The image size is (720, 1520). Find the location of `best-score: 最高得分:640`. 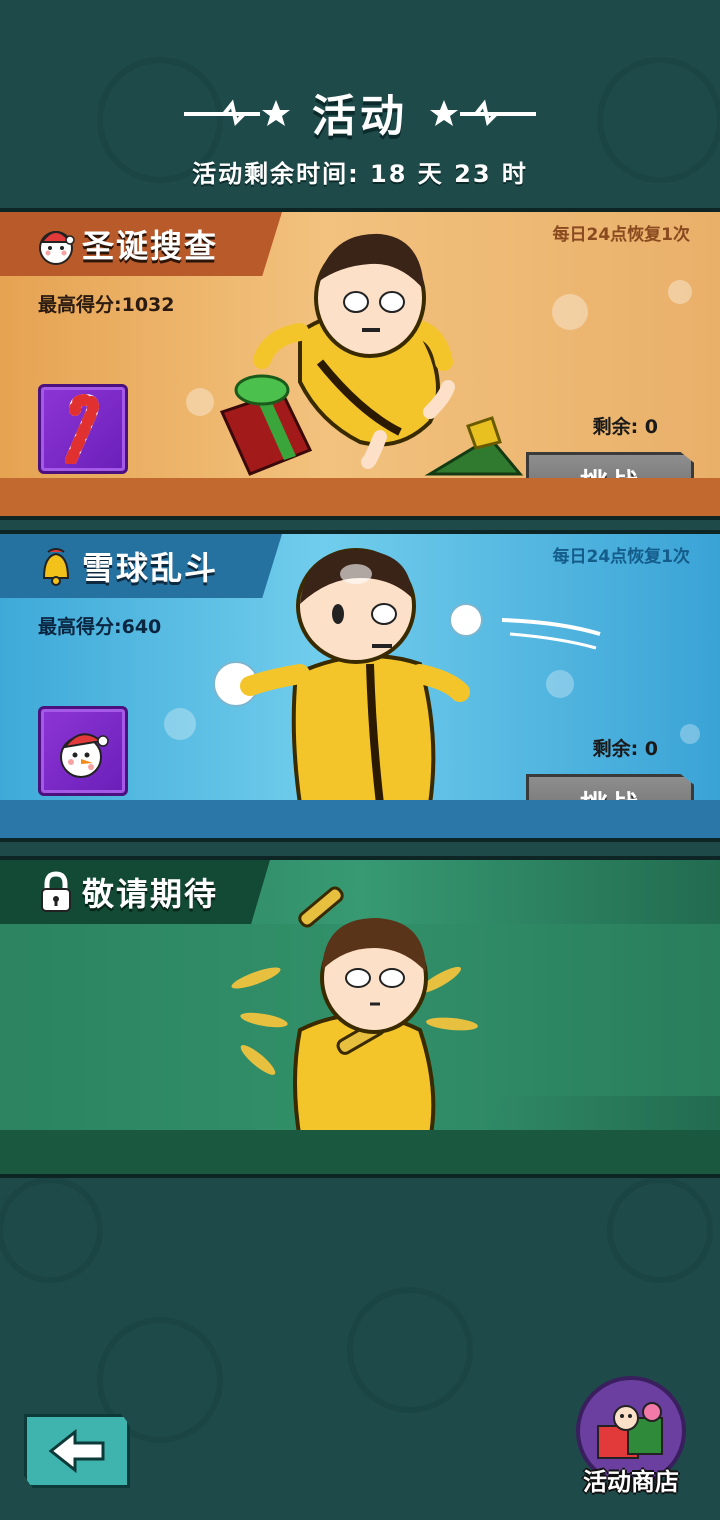

best-score: 最高得分:640 is located at coordinates (100, 627).